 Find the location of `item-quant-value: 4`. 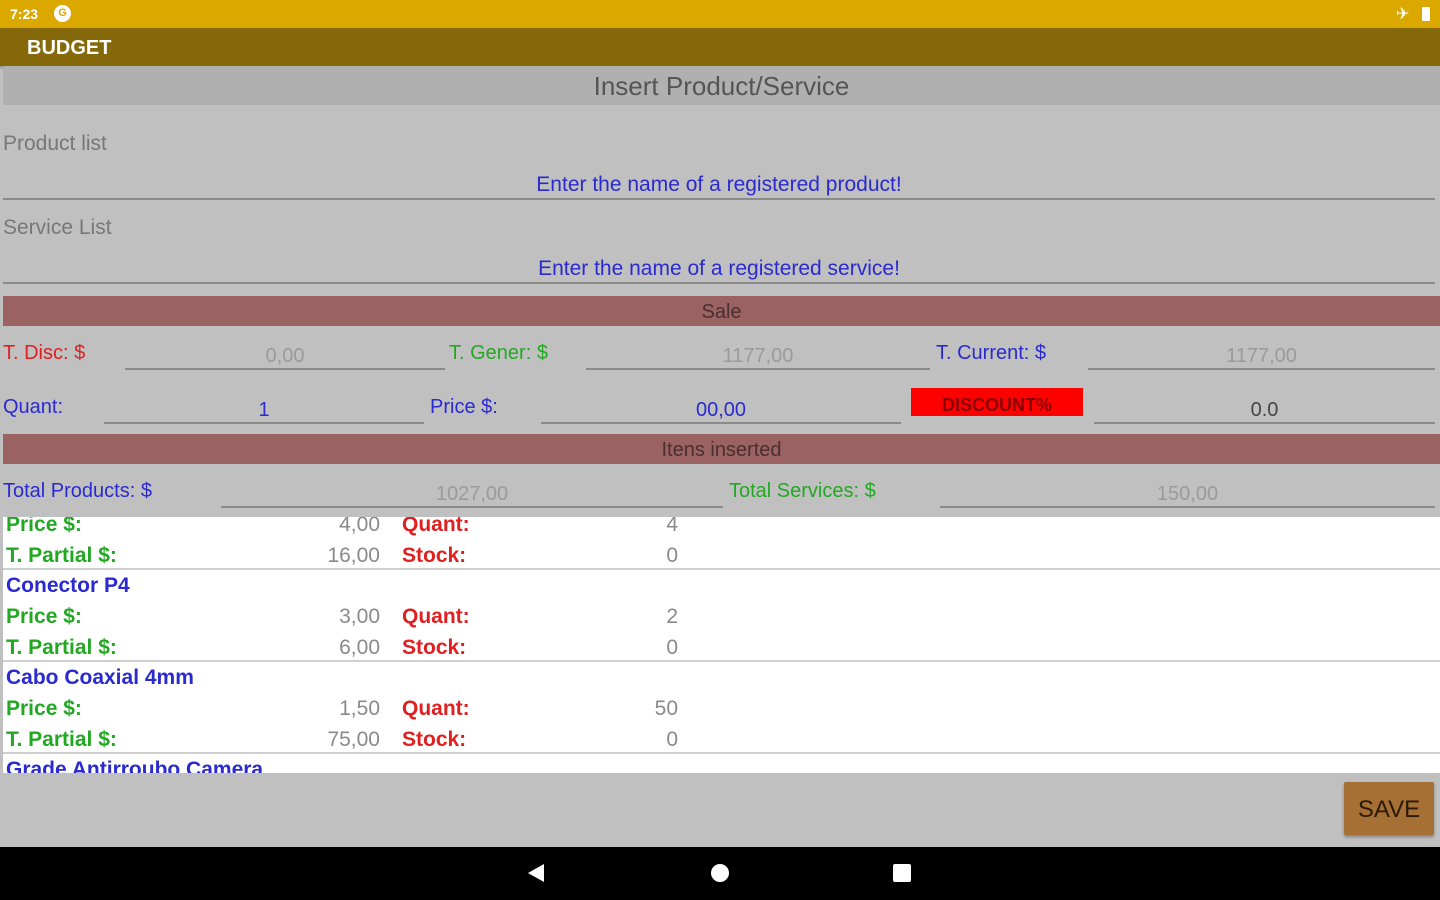

item-quant-value: 4 is located at coordinates (672, 526).